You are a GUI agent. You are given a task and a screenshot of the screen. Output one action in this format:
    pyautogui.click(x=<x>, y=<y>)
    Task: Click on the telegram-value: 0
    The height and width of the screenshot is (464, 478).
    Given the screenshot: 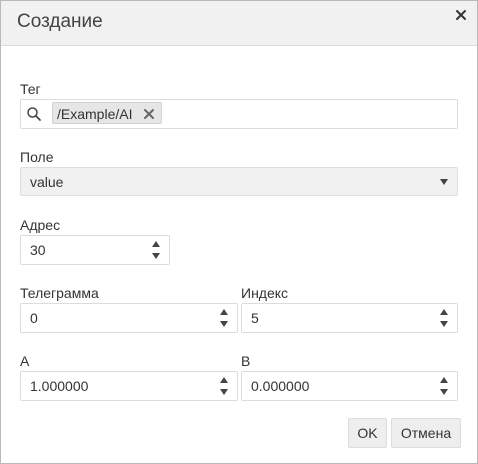 What is the action you would take?
    pyautogui.click(x=34, y=318)
    